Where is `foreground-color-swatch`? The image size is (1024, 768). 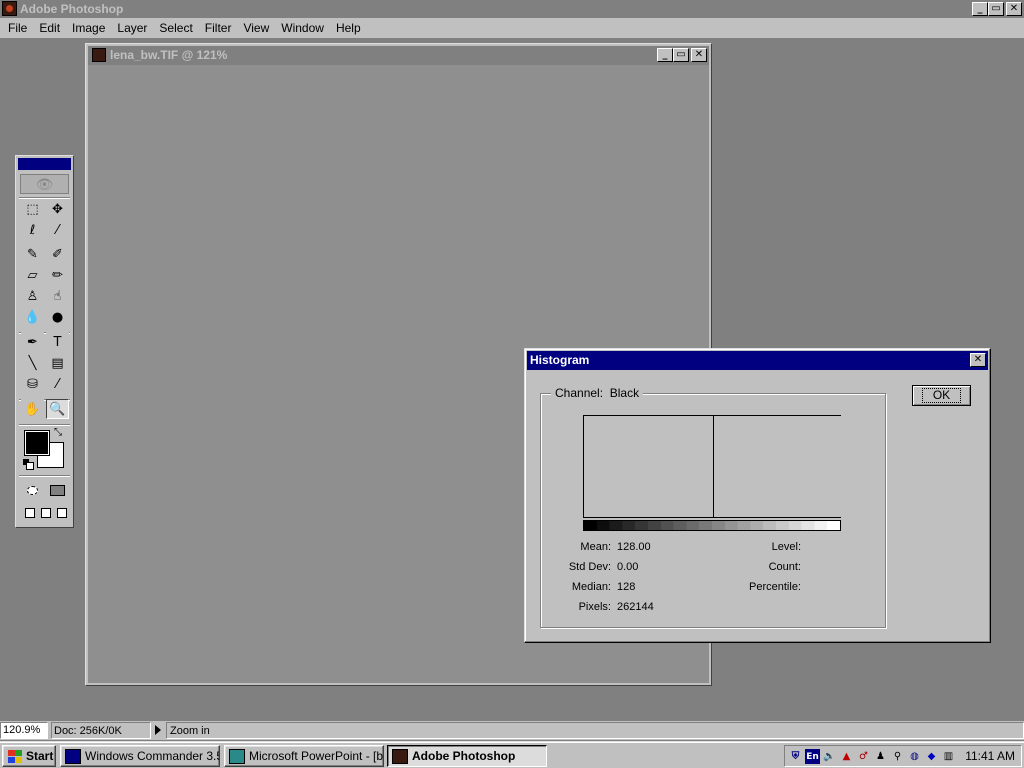 foreground-color-swatch is located at coordinates (37, 443).